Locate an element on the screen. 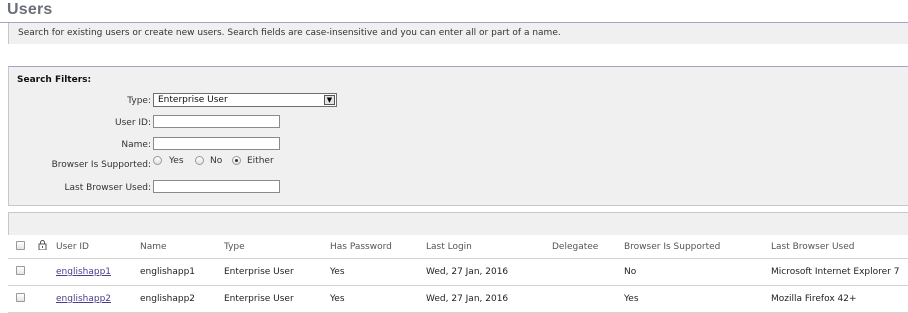  user-name: englishapp1 is located at coordinates (168, 272).